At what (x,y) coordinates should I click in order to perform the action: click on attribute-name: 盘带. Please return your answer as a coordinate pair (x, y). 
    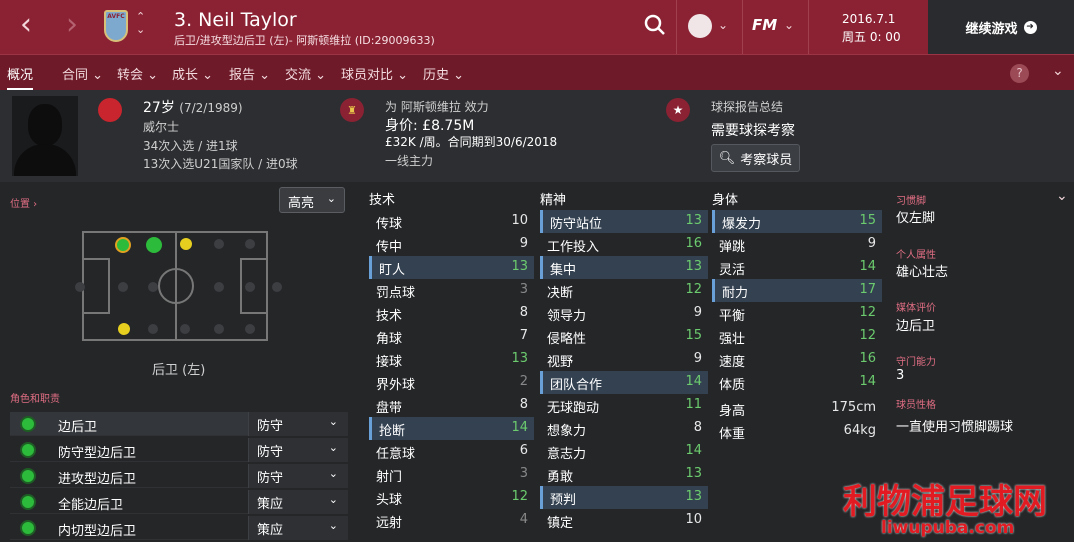
    Looking at the image, I should click on (389, 408).